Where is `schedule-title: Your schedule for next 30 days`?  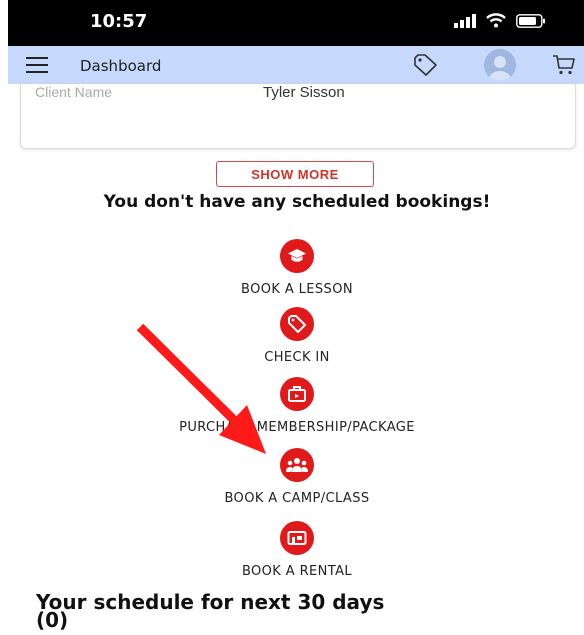 schedule-title: Your schedule for next 30 days is located at coordinates (210, 602).